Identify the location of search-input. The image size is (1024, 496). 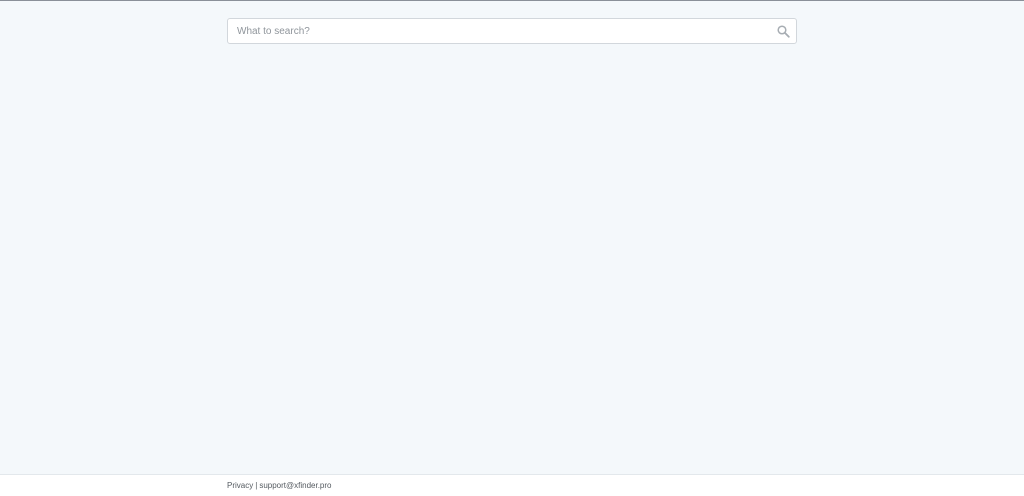
(498, 31).